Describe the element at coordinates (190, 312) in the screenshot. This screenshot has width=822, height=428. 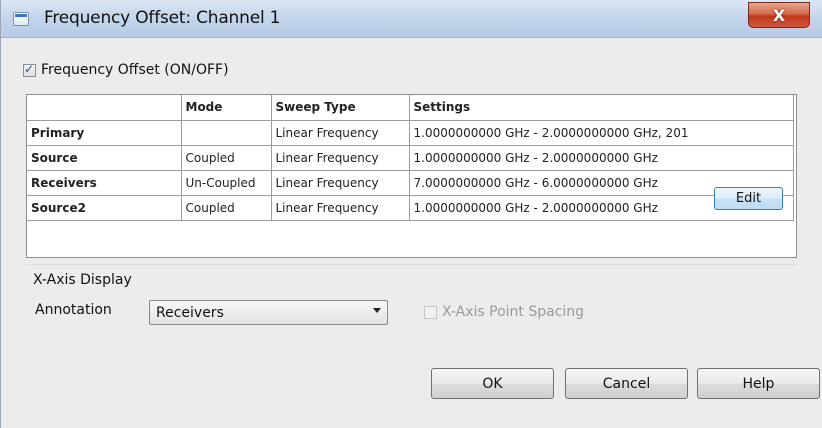
I see `annotation-select-value: Receivers` at that location.